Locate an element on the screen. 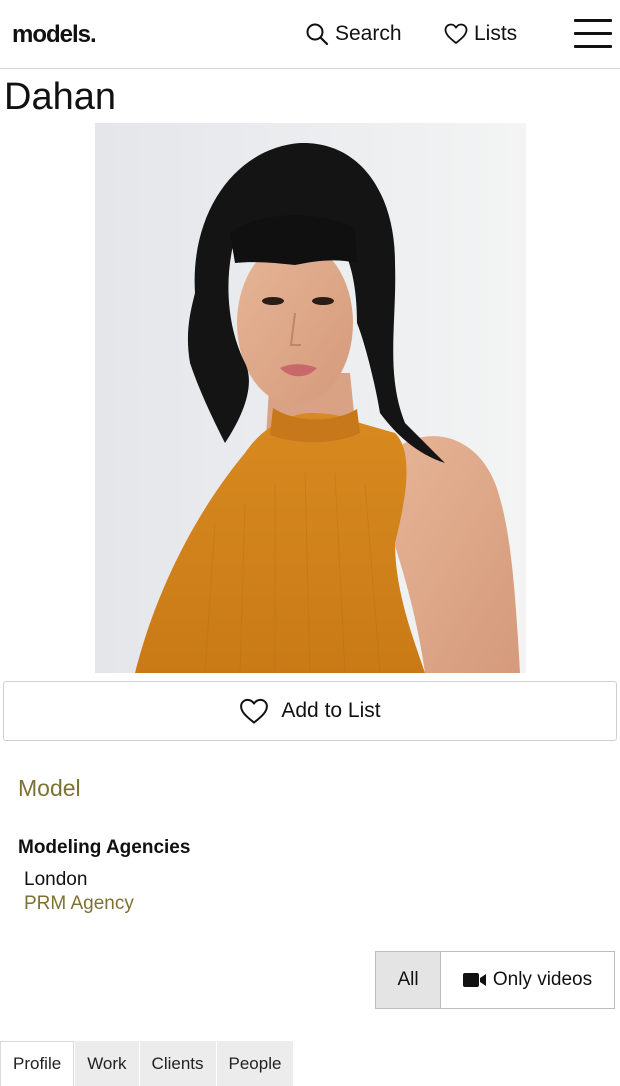 The height and width of the screenshot is (1086, 620). hamburger-menu-icon is located at coordinates (593, 34).